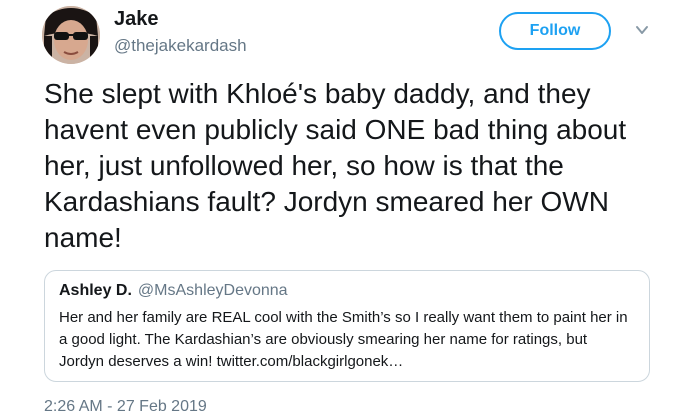 This screenshot has height=419, width=700. Describe the element at coordinates (642, 30) in the screenshot. I see `chevron-down-icon` at that location.